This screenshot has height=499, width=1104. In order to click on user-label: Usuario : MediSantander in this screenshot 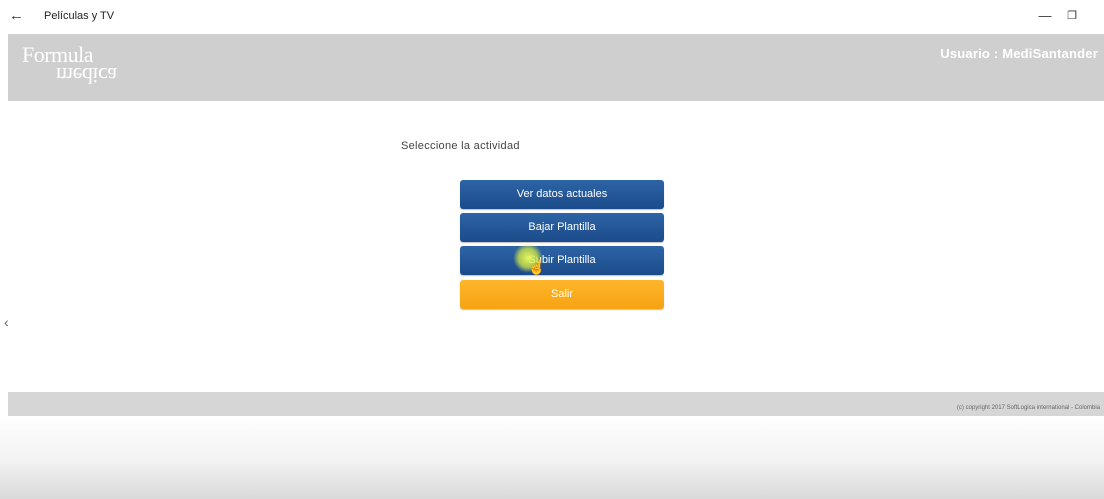, I will do `click(1019, 53)`.